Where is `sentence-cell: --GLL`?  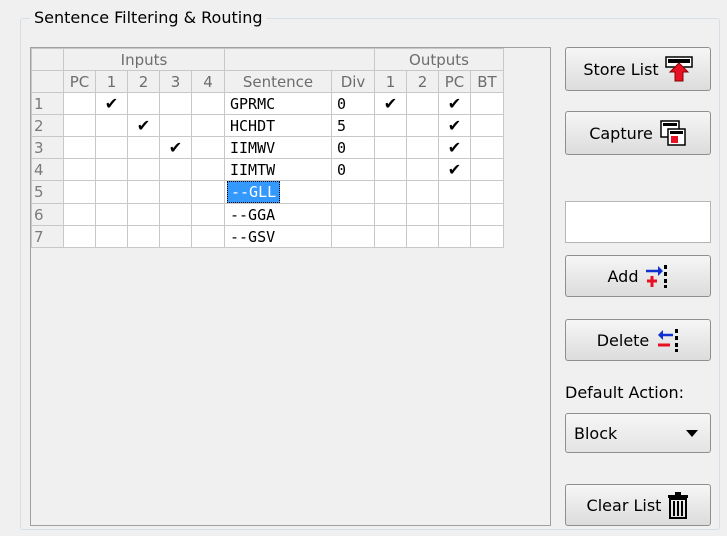 sentence-cell: --GLL is located at coordinates (278, 192).